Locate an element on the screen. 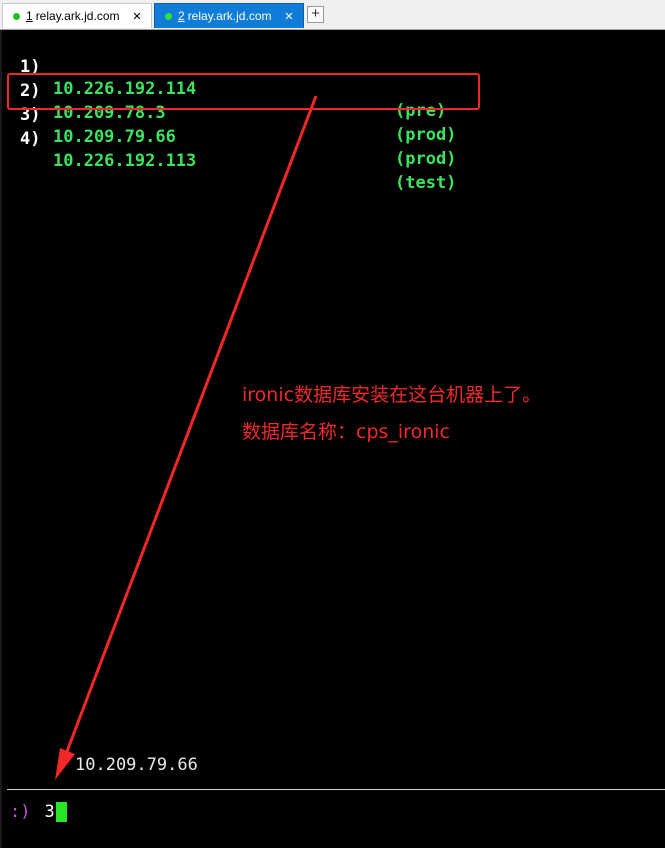 This screenshot has height=848, width=665. host-index: 4) is located at coordinates (30, 139).